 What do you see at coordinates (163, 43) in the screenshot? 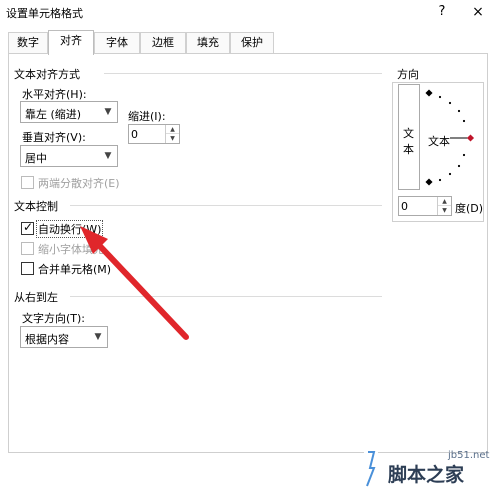
I see `tab-border: 边框` at bounding box center [163, 43].